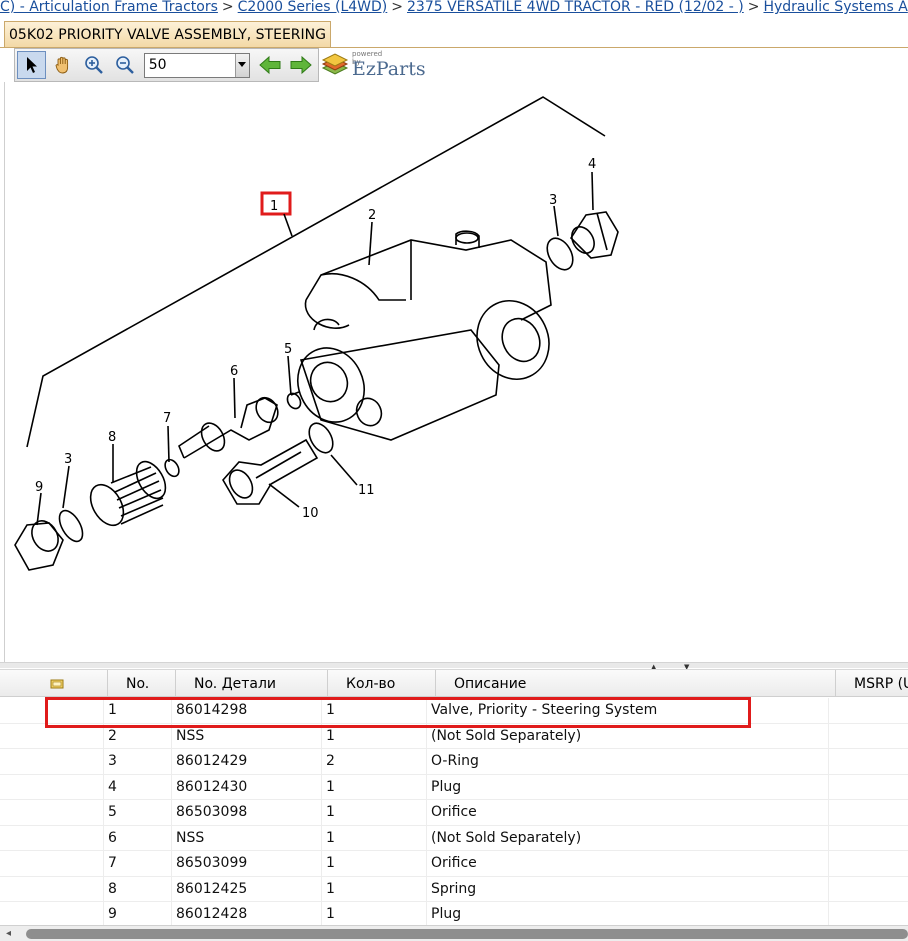 This screenshot has height=941, width=908. Describe the element at coordinates (636, 683) in the screenshot. I see `column-description: Описание` at that location.